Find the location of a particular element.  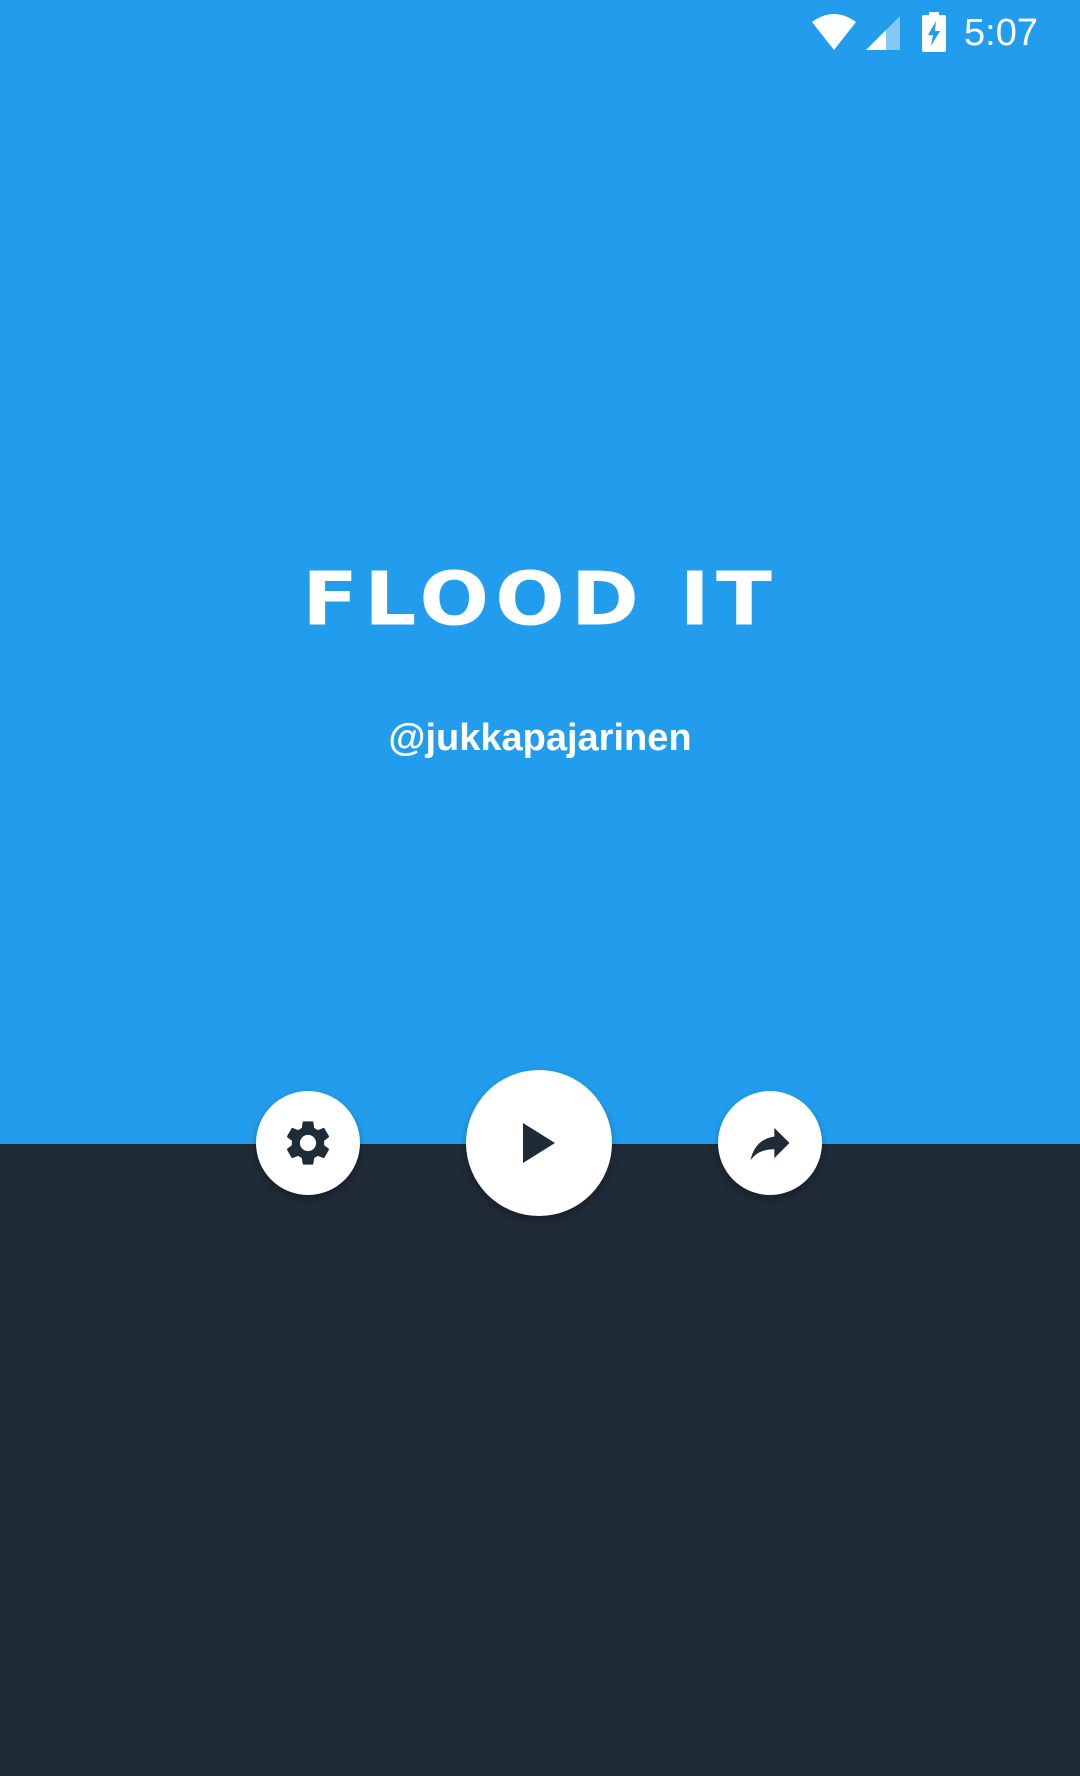

share-icon is located at coordinates (770, 1144).